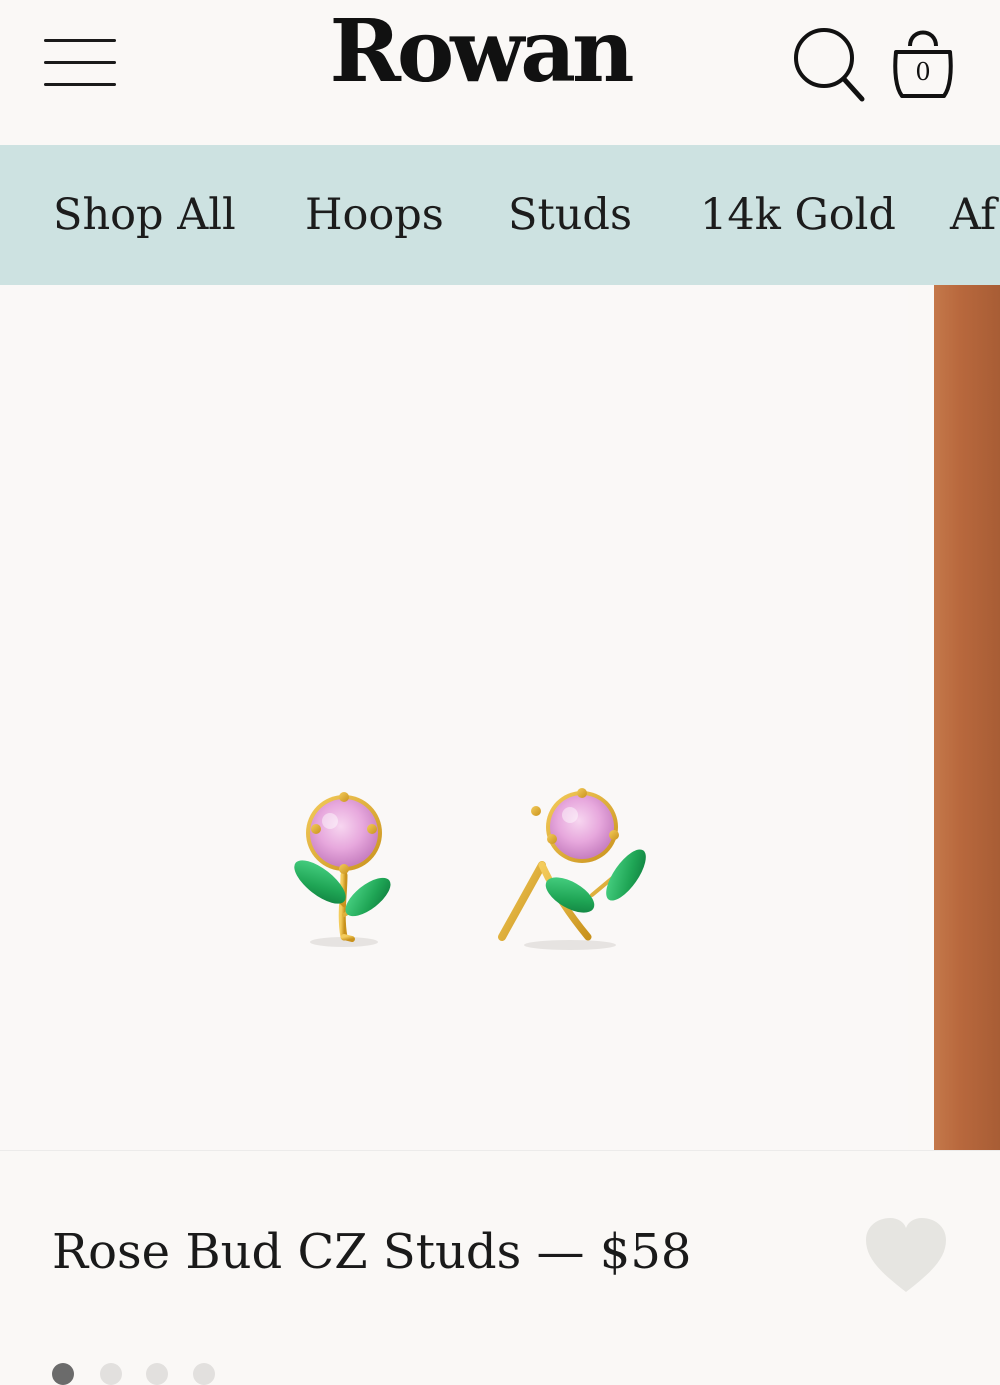 The image size is (1000, 1385). Describe the element at coordinates (570, 215) in the screenshot. I see `nav-item-studs: Studs` at that location.